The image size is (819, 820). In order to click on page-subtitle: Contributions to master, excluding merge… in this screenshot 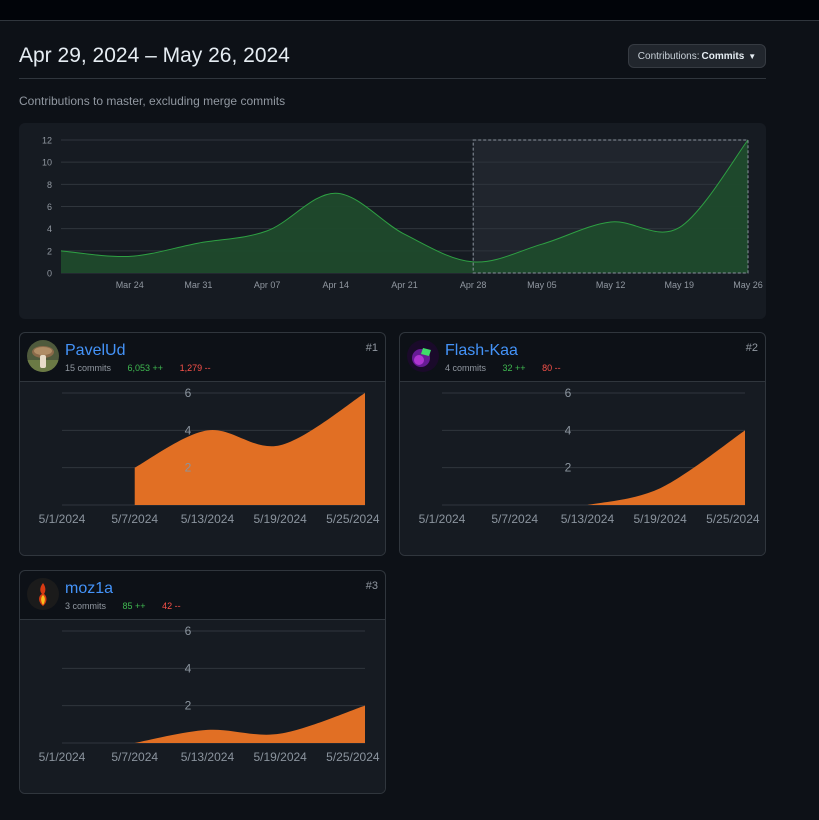, I will do `click(152, 101)`.